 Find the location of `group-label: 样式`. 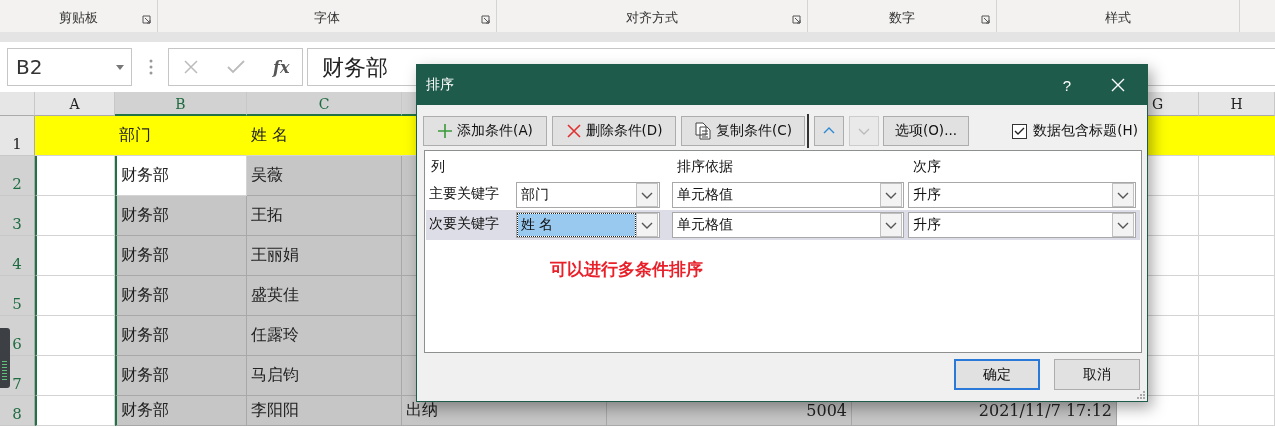

group-label: 样式 is located at coordinates (1118, 18).